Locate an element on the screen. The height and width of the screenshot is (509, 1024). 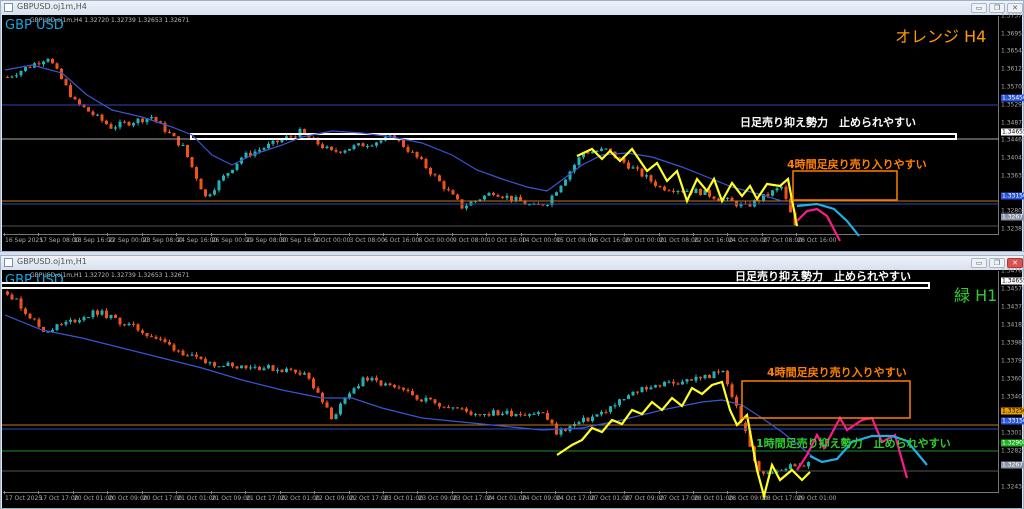
zigzag-line is located at coordinates (687, 187).